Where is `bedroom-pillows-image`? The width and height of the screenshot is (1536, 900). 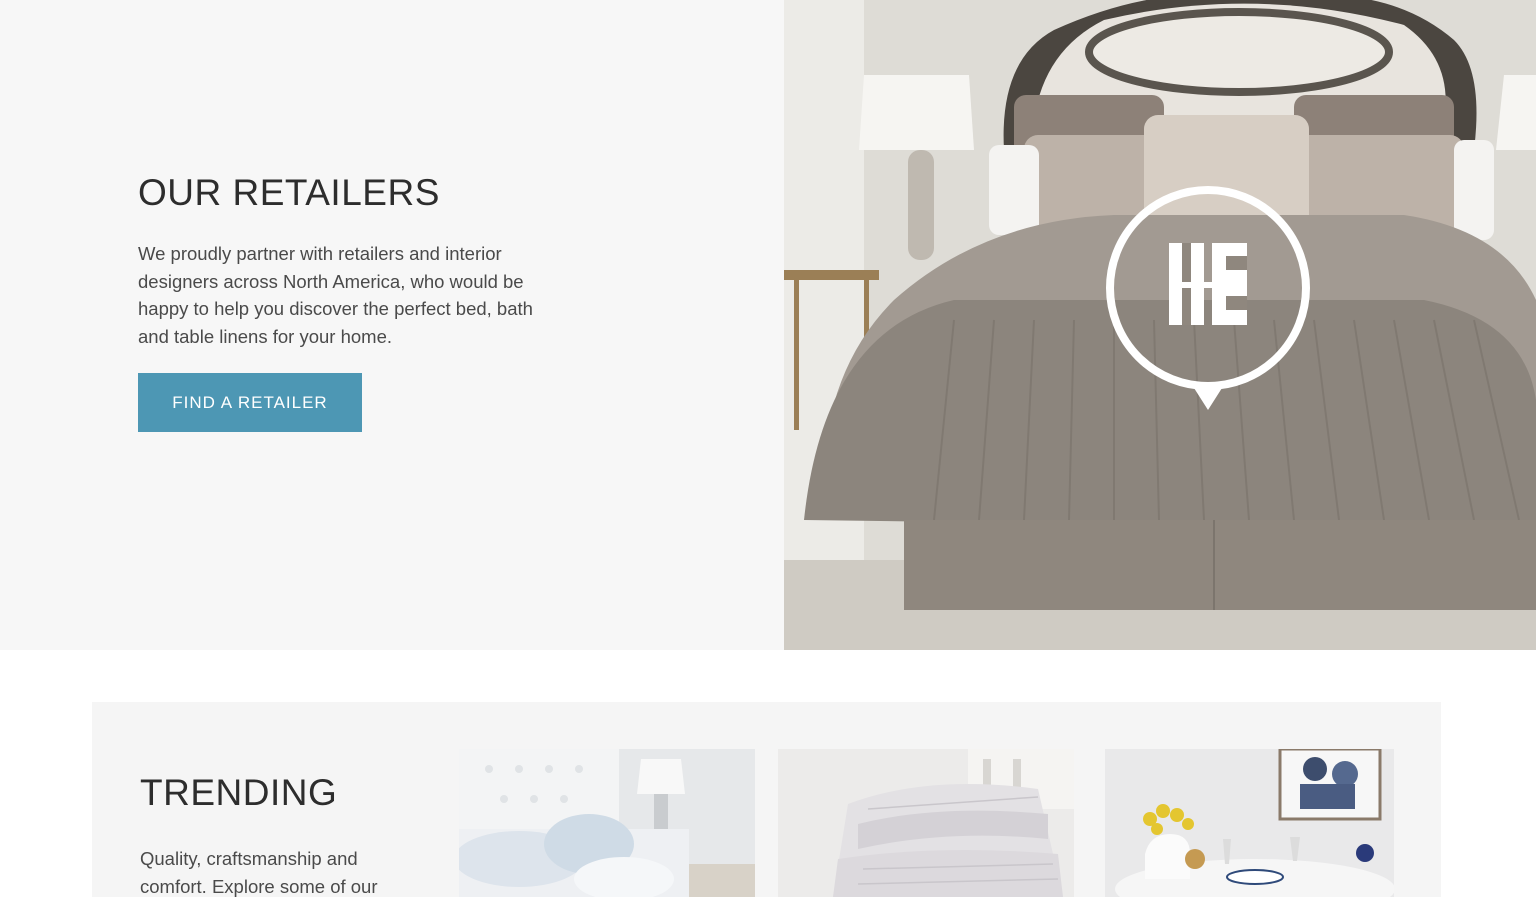
bedroom-pillows-image is located at coordinates (607, 823).